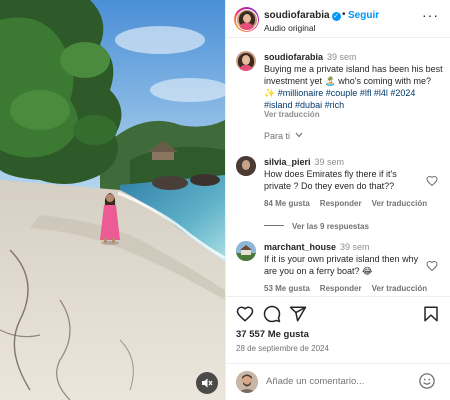 The height and width of the screenshot is (400, 450). What do you see at coordinates (341, 381) in the screenshot?
I see `comment-input` at bounding box center [341, 381].